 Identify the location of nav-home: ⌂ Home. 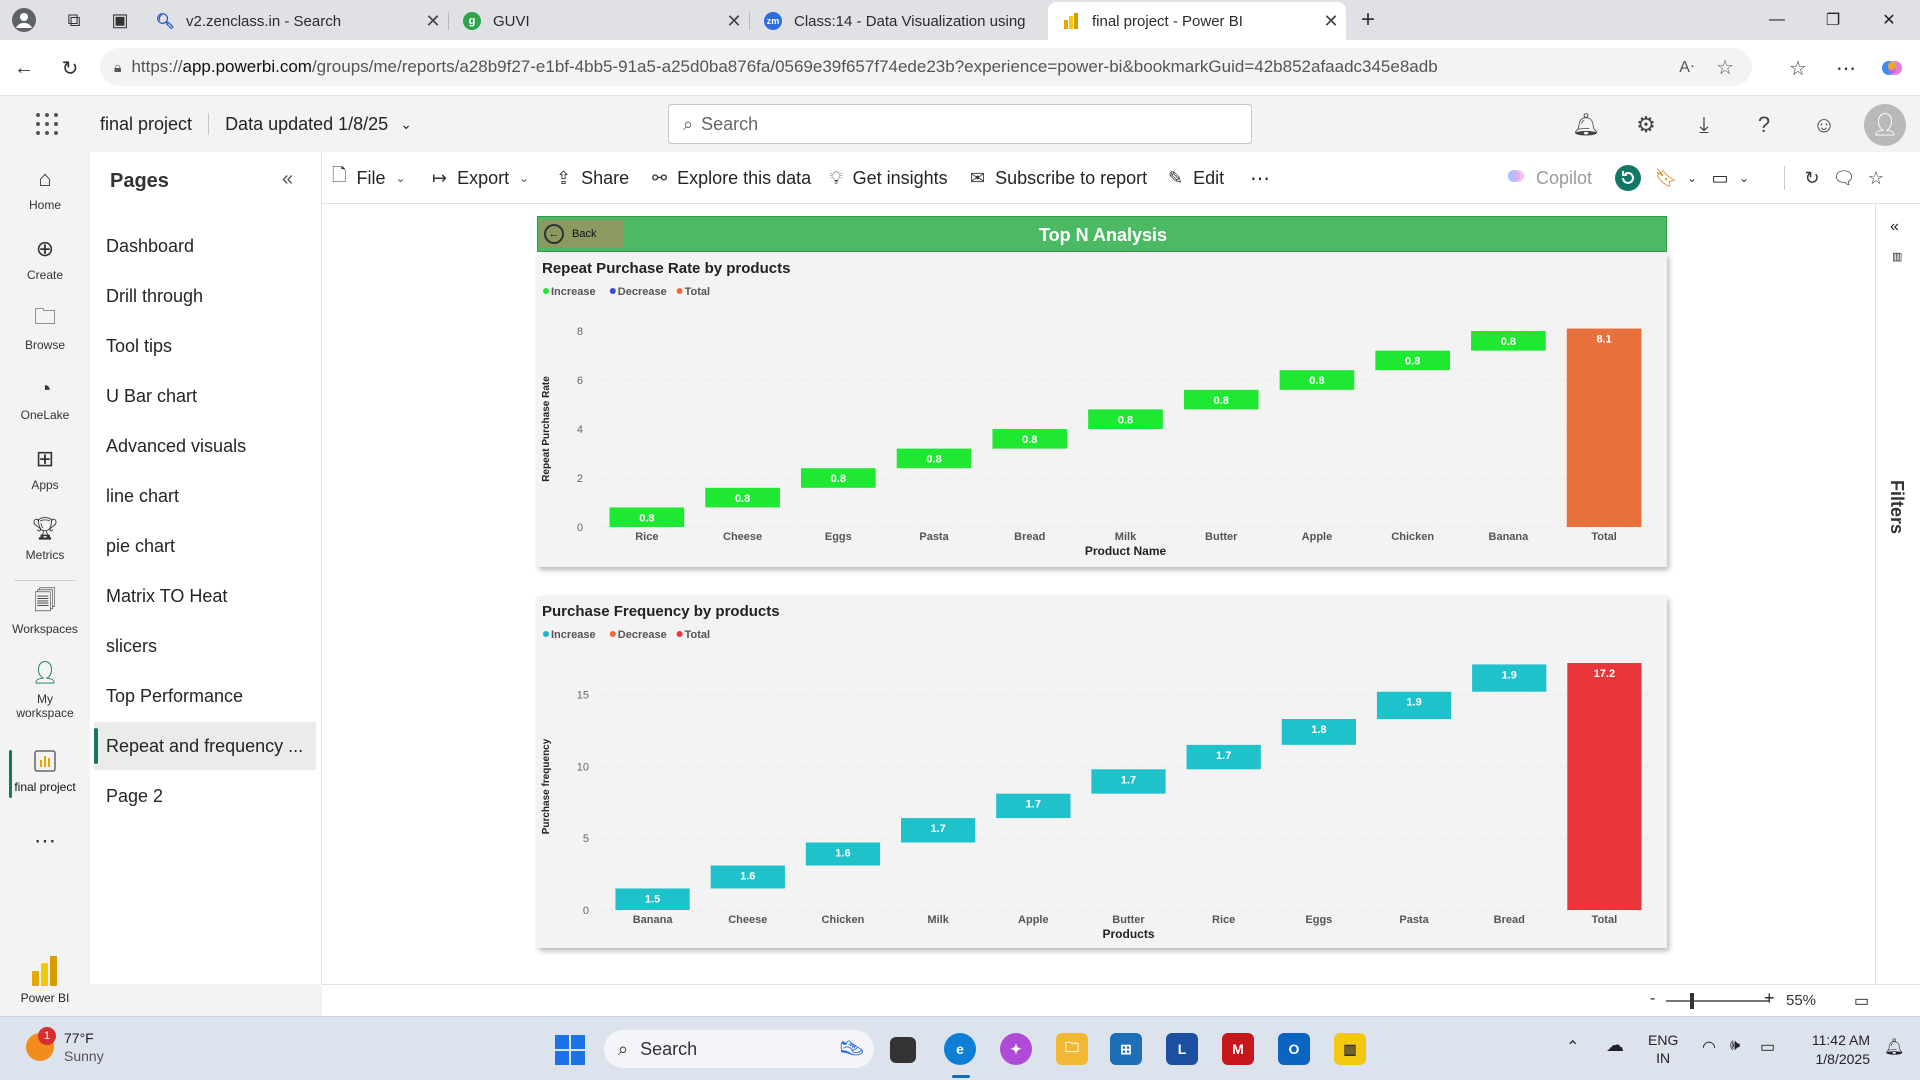
(45, 188).